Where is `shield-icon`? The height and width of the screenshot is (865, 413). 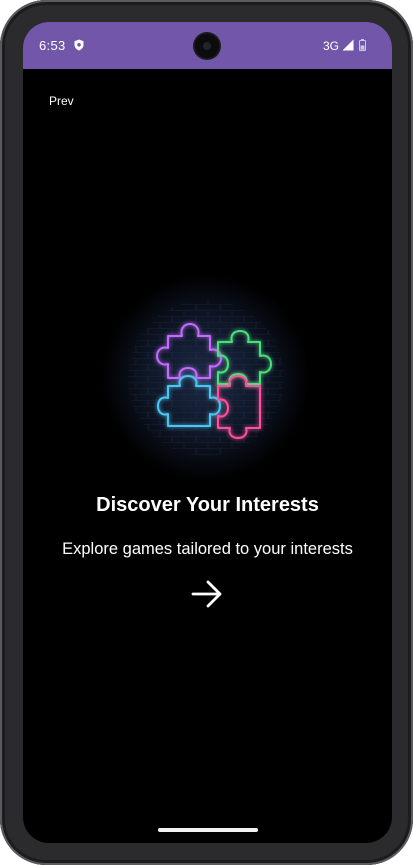
shield-icon is located at coordinates (79, 45).